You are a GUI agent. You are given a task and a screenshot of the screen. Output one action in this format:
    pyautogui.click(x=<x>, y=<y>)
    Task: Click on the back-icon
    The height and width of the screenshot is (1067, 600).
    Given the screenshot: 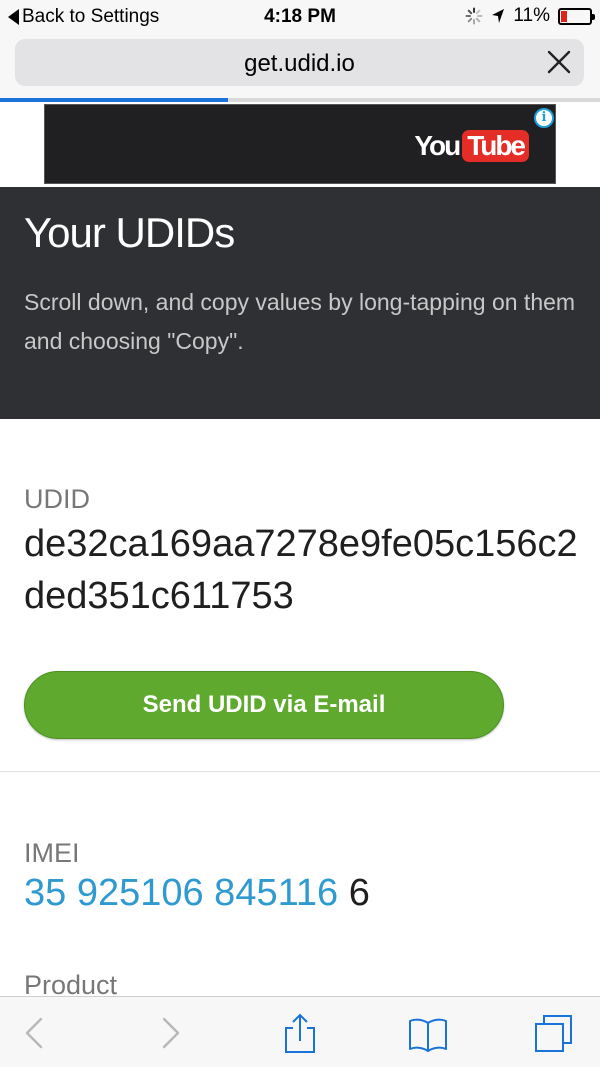 What is the action you would take?
    pyautogui.click(x=34, y=1033)
    